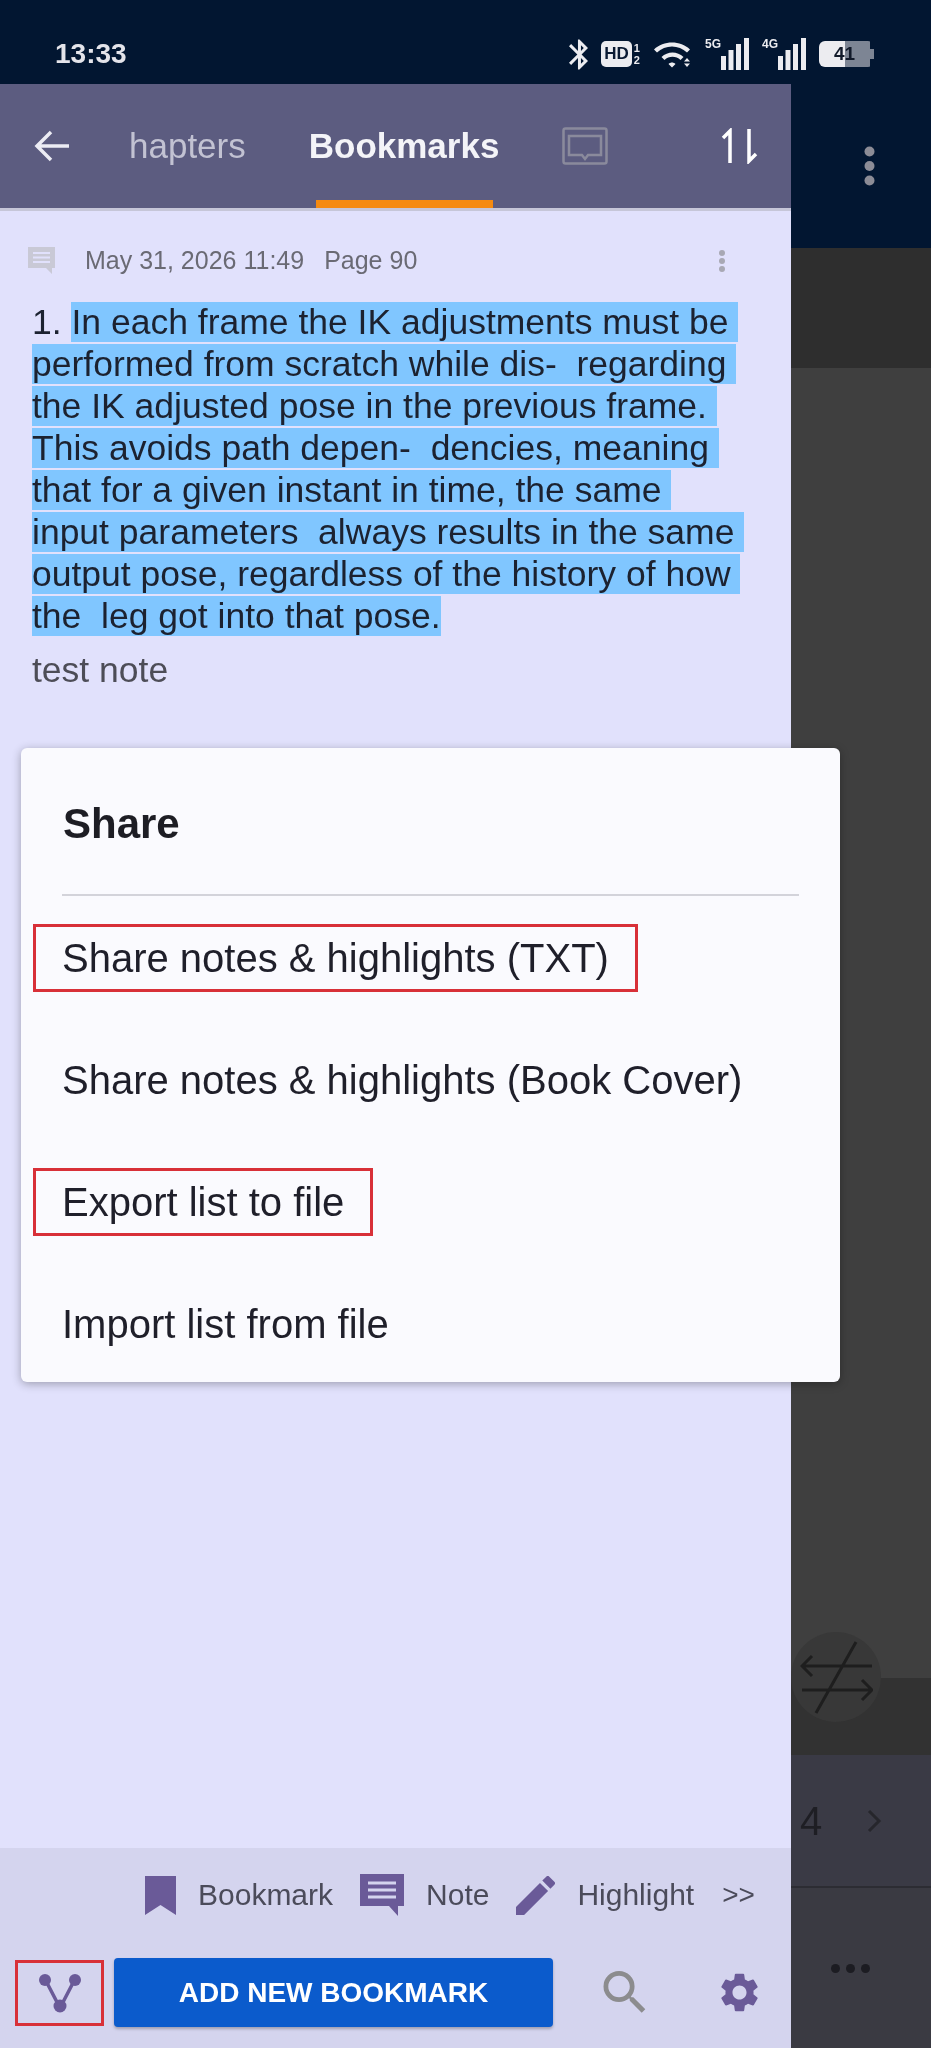 The width and height of the screenshot is (931, 2048). What do you see at coordinates (770, 44) in the screenshot?
I see `network-label: 4G` at bounding box center [770, 44].